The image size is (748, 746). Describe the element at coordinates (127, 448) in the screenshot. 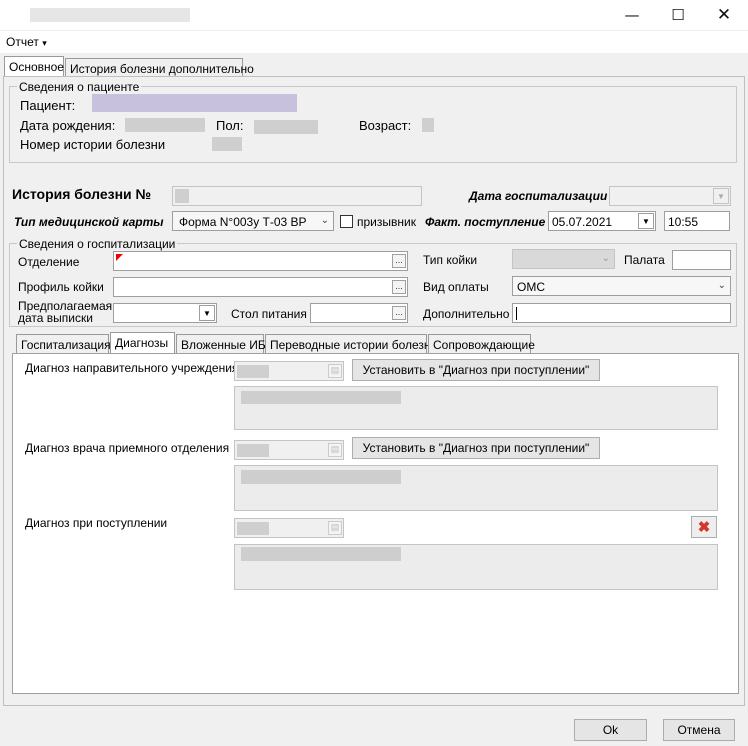

I see `reception-diagnosis-label: Диагноз врача приемного отделения` at that location.